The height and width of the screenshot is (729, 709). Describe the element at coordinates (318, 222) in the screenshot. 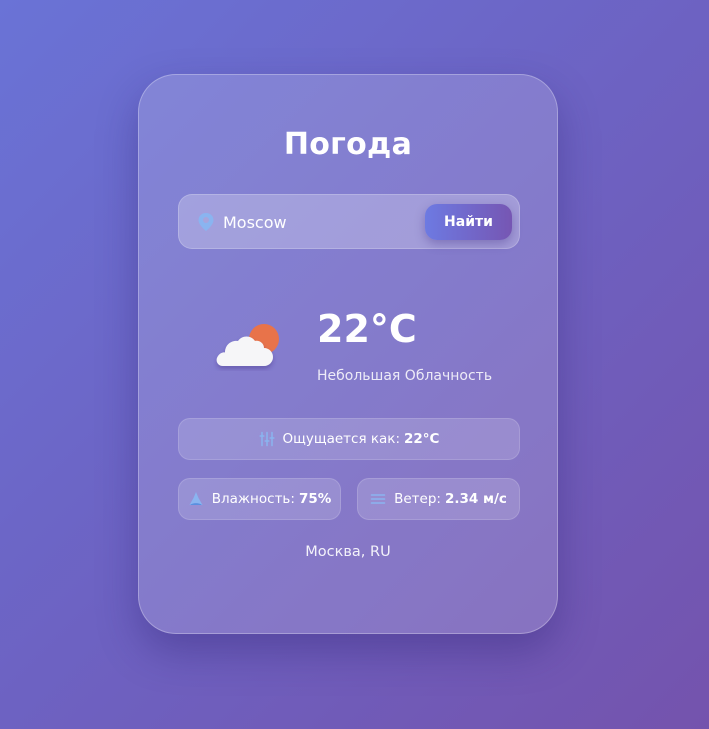

I see `city-search-input` at that location.